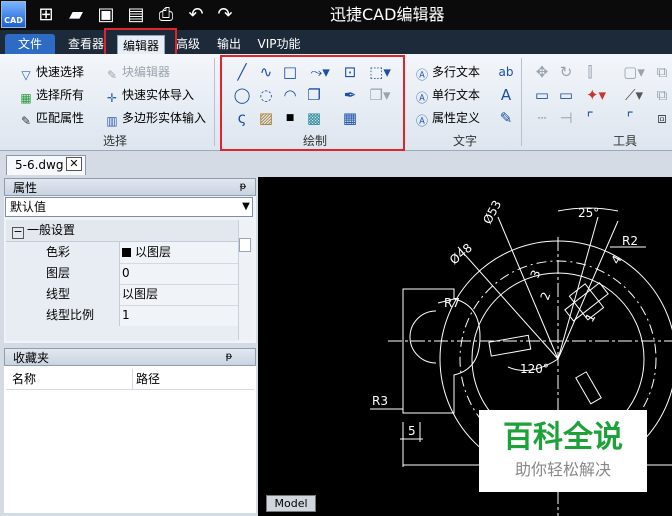 This screenshot has width=672, height=516. I want to click on column-header-name: 名称, so click(24, 379).